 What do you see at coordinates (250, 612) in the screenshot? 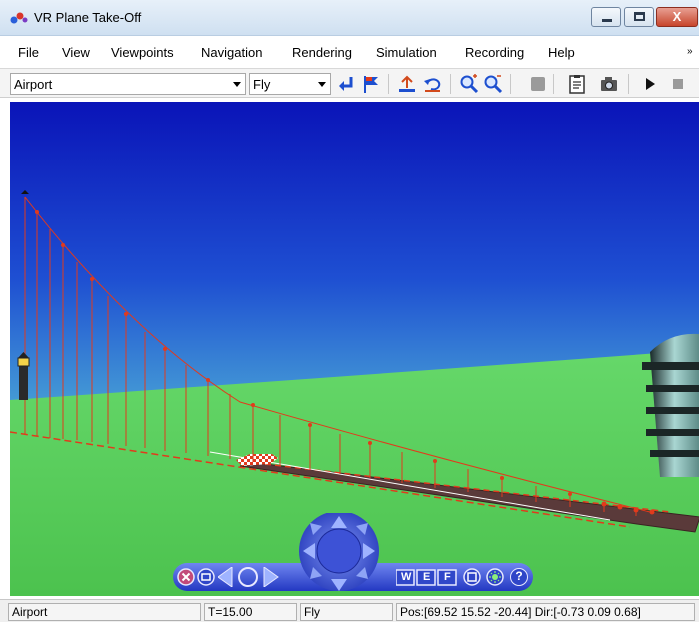
I see `status-time: T=15.00` at bounding box center [250, 612].